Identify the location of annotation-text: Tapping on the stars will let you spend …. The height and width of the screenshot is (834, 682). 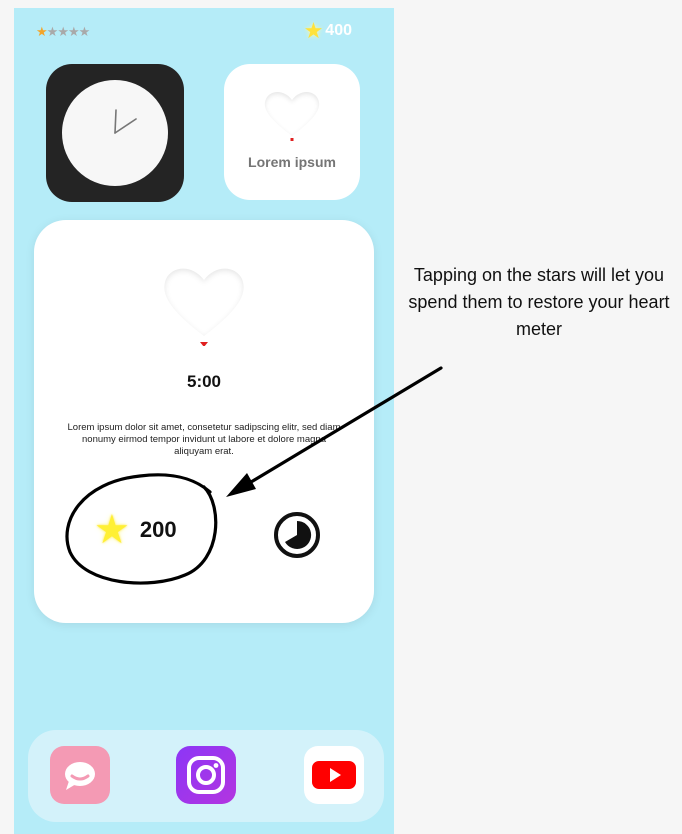
(539, 302).